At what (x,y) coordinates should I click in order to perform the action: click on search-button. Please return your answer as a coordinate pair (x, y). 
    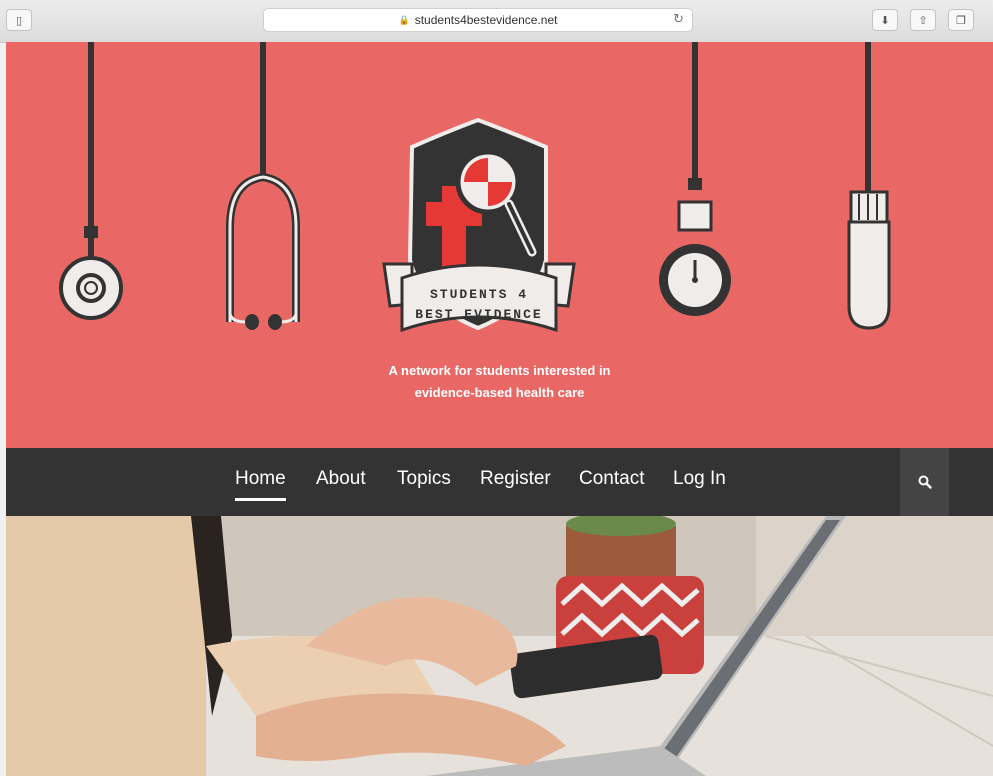
    Looking at the image, I should click on (924, 482).